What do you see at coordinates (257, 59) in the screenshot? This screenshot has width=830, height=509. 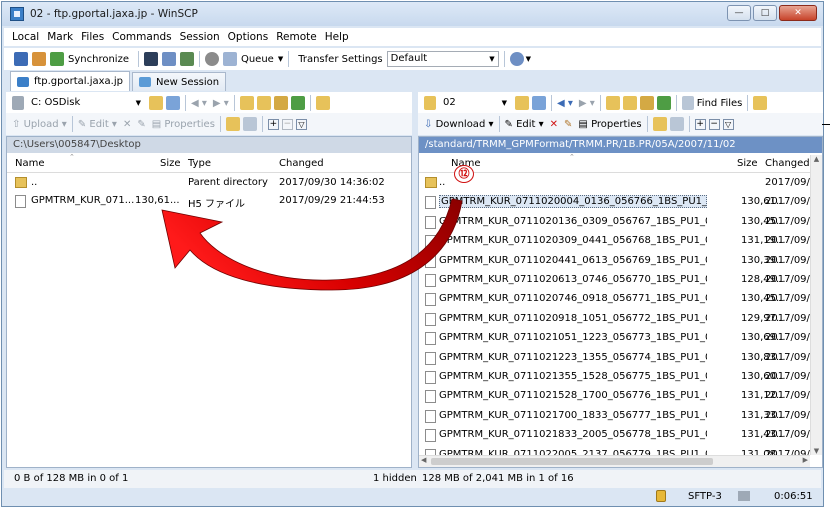 I see `queue-button: Queue` at bounding box center [257, 59].